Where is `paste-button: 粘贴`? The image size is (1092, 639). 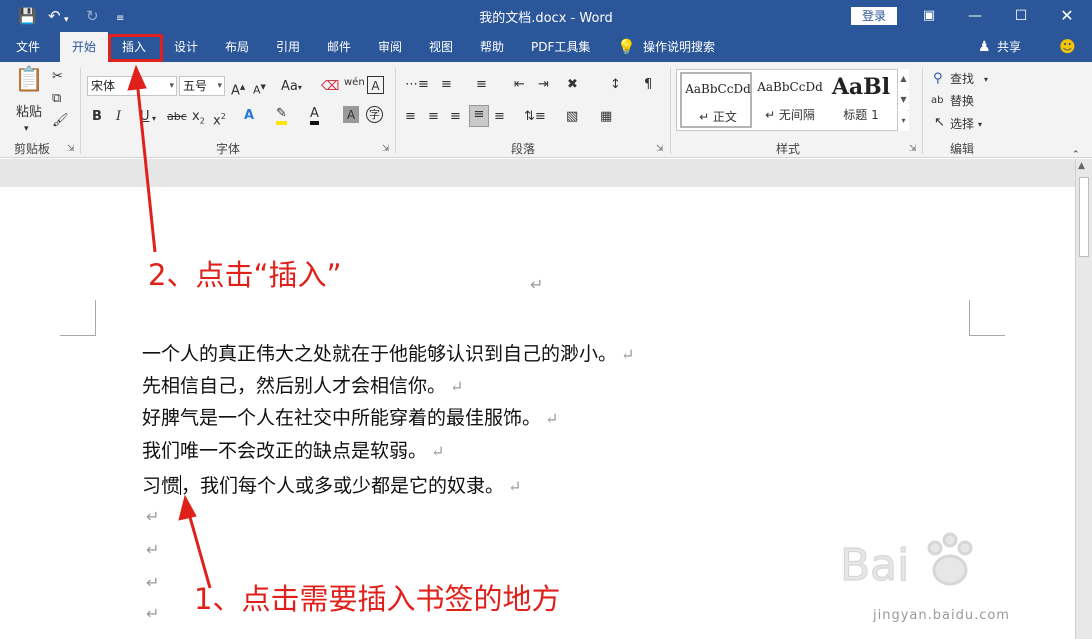 paste-button: 粘贴 is located at coordinates (29, 113).